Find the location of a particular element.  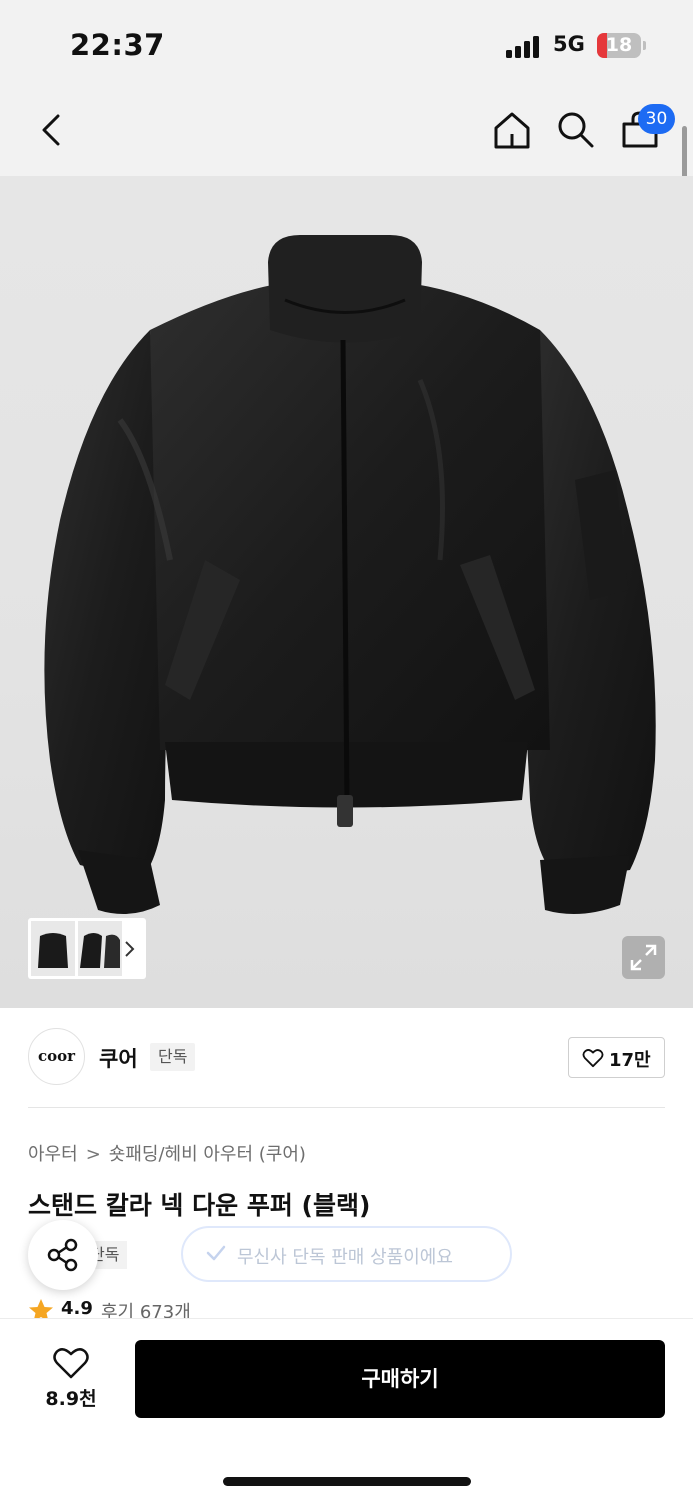

expand-icon is located at coordinates (643, 957).